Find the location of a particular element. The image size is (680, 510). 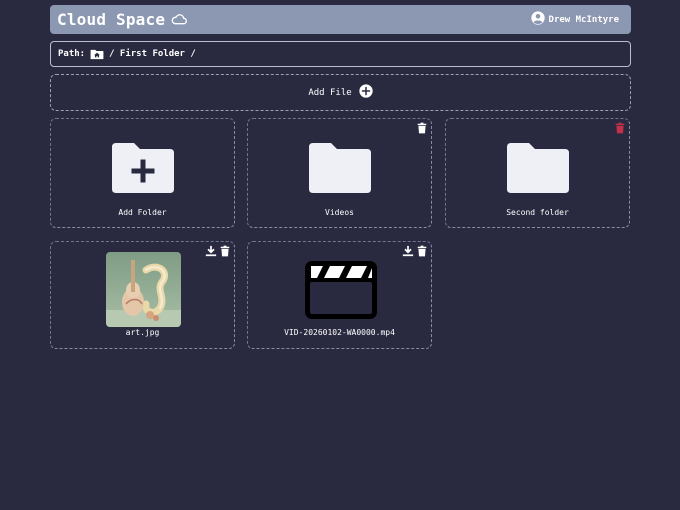

breadcrumb: Path: / First Folder / is located at coordinates (340, 54).